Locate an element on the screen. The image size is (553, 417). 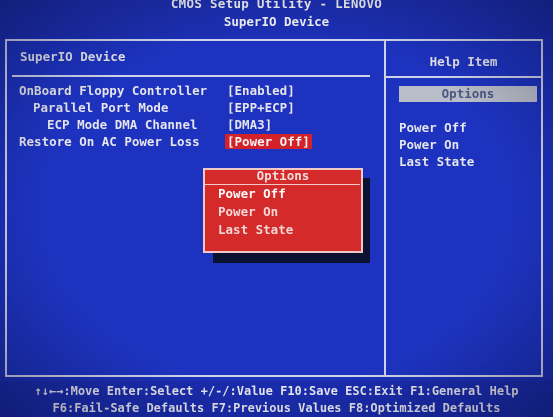
panel-divider is located at coordinates (385, 208).